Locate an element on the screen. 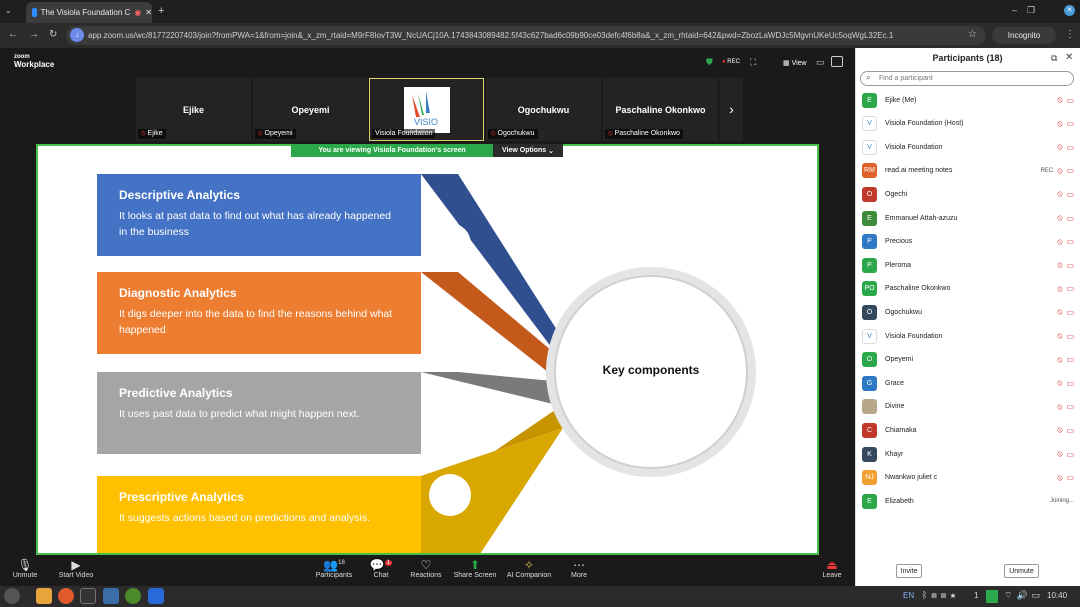 The width and height of the screenshot is (1080, 607). participant-name: Visiola Foundation (Host) is located at coordinates (924, 124).